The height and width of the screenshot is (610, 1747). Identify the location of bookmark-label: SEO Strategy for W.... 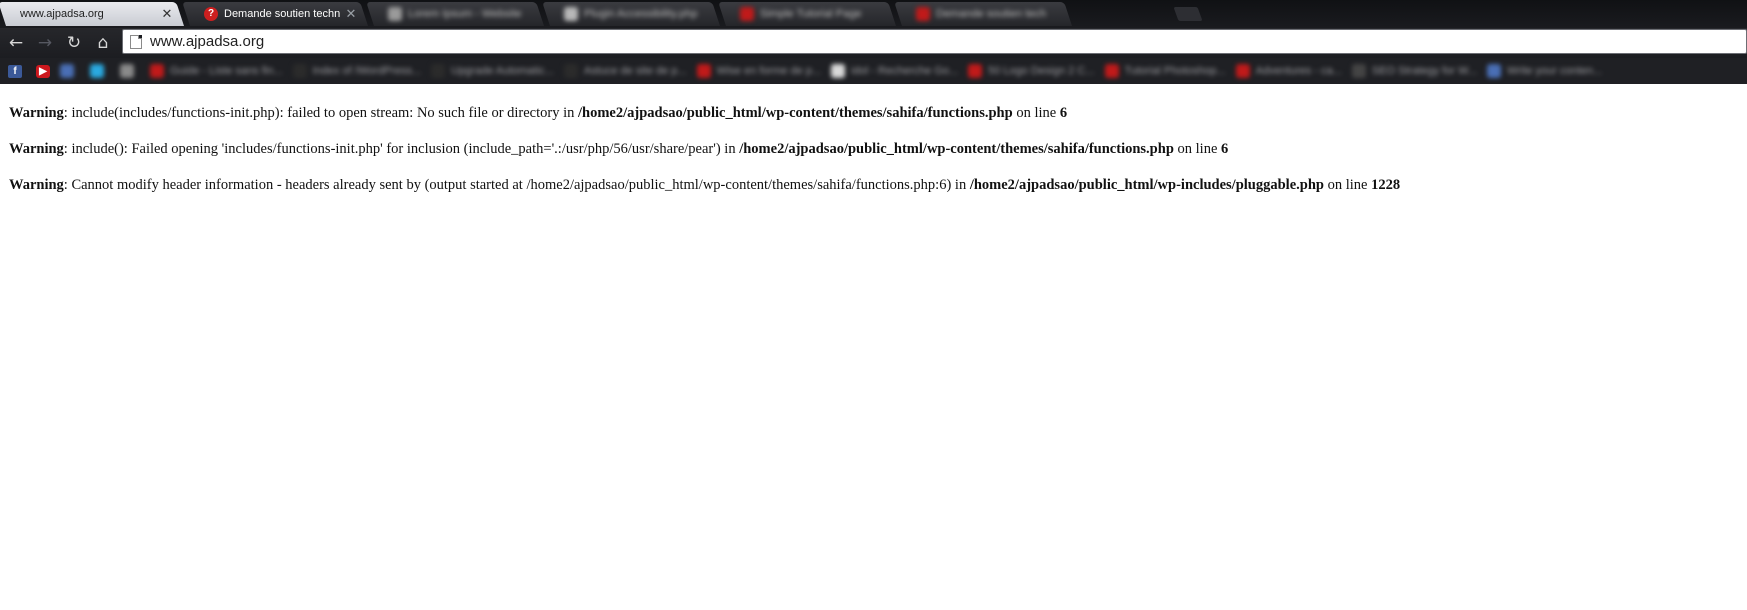
(1424, 71).